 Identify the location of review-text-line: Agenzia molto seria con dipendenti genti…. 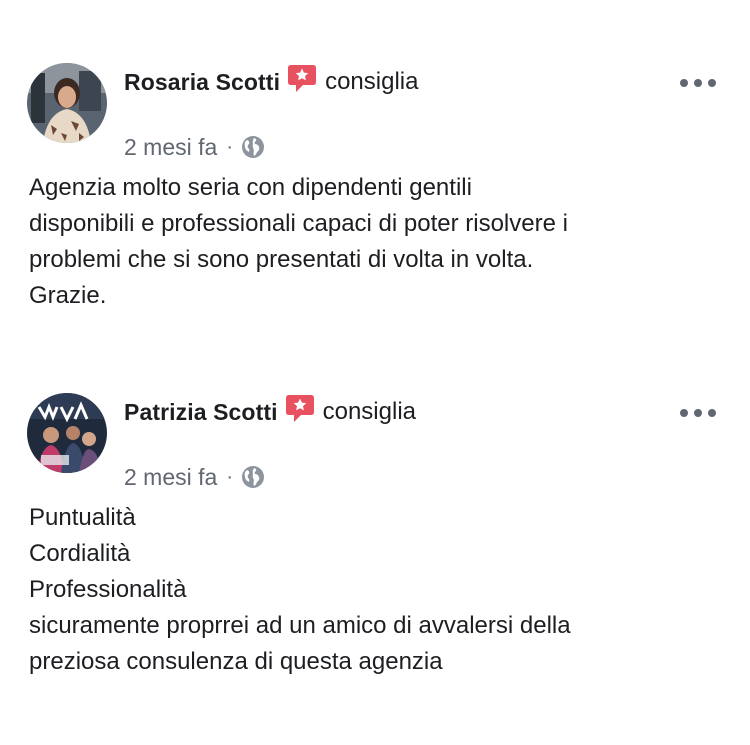
(250, 187).